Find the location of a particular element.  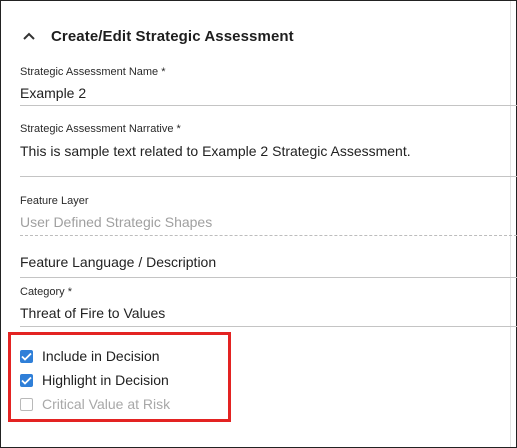

panel-header: Create/Edit Strategic Assessment is located at coordinates (158, 36).